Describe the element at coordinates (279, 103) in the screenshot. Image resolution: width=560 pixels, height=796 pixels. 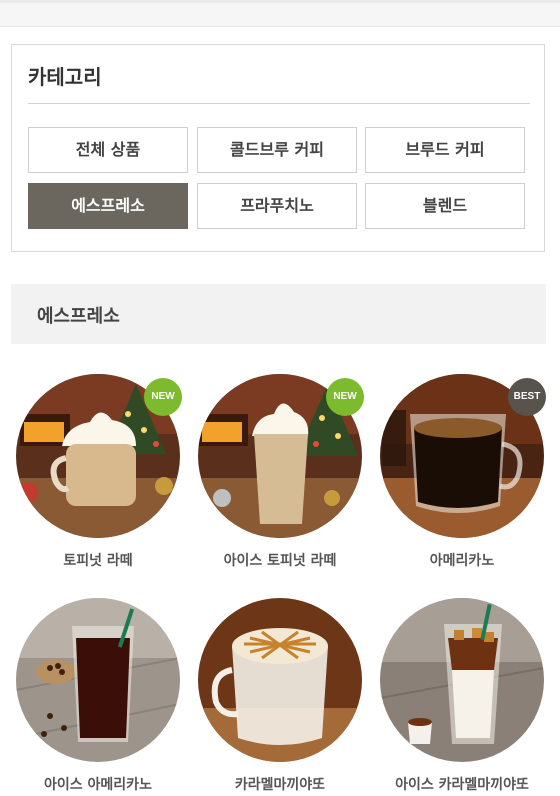
I see `divider` at that location.